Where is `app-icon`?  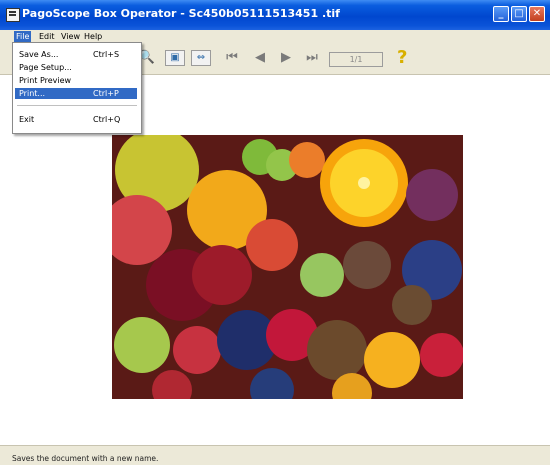 app-icon is located at coordinates (13, 15).